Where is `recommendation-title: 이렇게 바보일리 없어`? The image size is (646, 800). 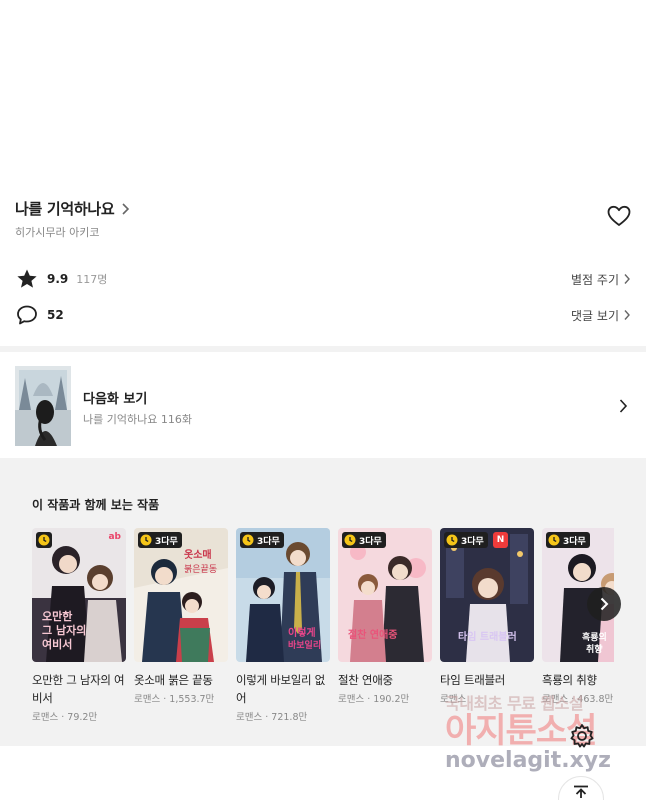
recommendation-title: 이렇게 바보일리 없어 is located at coordinates (280, 689).